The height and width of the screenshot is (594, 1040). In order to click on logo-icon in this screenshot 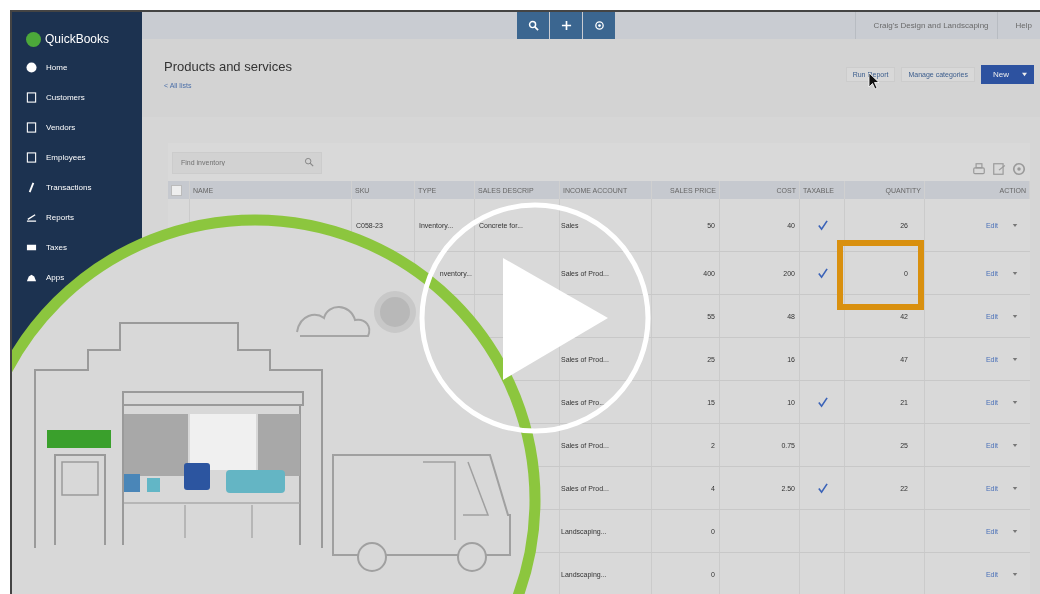, I will do `click(33, 39)`.